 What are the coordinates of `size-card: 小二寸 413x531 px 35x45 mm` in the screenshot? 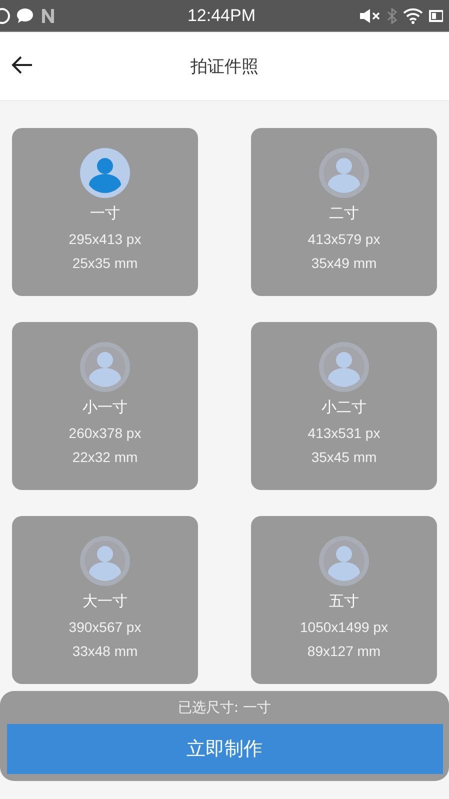 It's located at (344, 406).